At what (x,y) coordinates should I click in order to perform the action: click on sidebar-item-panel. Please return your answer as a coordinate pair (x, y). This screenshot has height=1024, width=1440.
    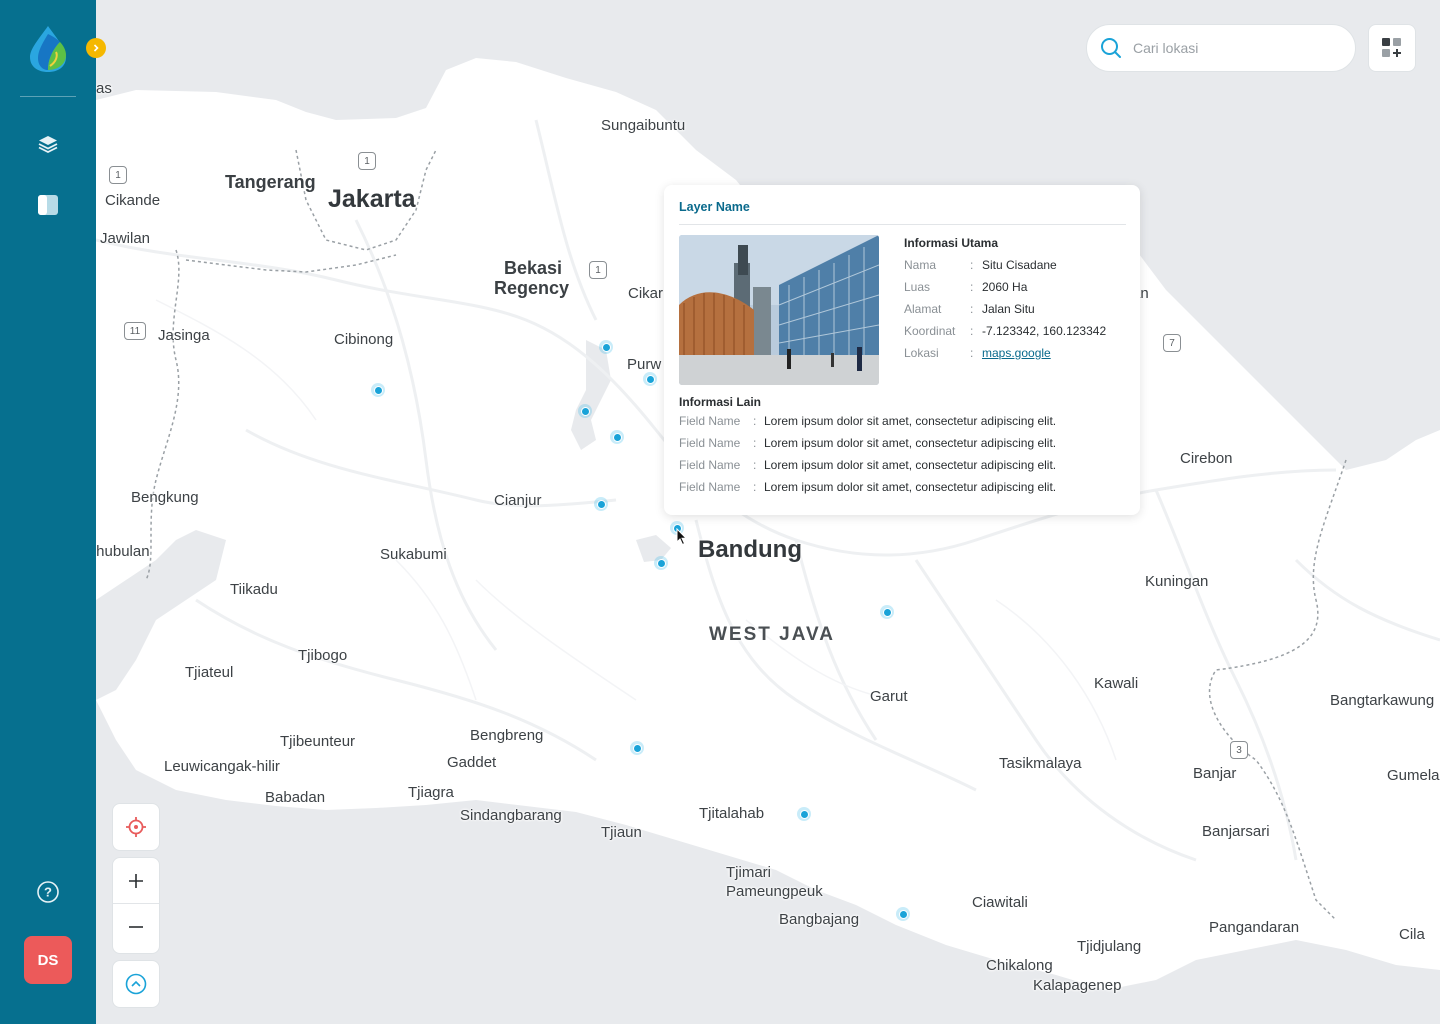
    Looking at the image, I should click on (48, 205).